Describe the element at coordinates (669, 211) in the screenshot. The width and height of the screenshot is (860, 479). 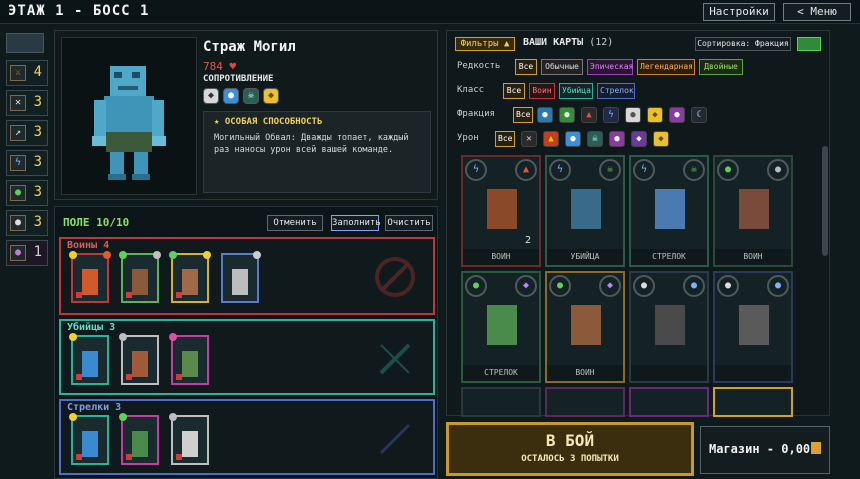
I see `hero-card: ϟ ☠ СТРЕЛОК` at that location.